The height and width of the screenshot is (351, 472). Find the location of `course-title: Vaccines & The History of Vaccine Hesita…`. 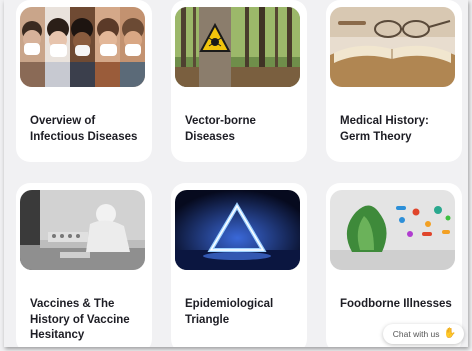

course-title: Vaccines & The History of Vaccine Hesita… is located at coordinates (80, 319).